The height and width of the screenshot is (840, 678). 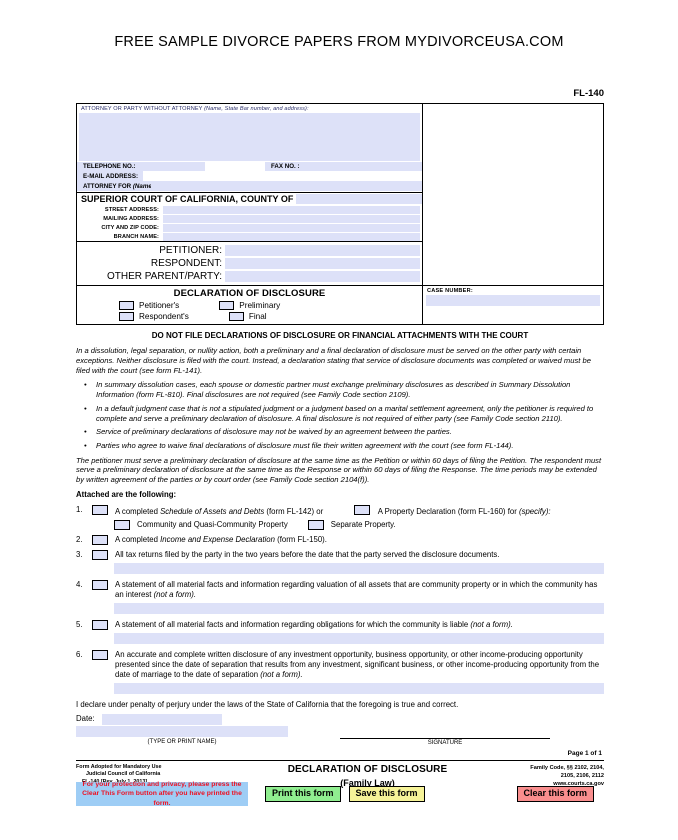 I want to click on case-number-label: CASE NUMBER:, so click(x=450, y=291).